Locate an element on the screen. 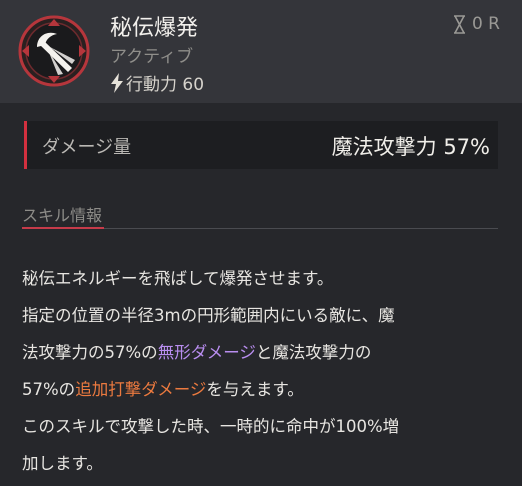 The image size is (522, 486). cooldown: 0 R is located at coordinates (476, 24).